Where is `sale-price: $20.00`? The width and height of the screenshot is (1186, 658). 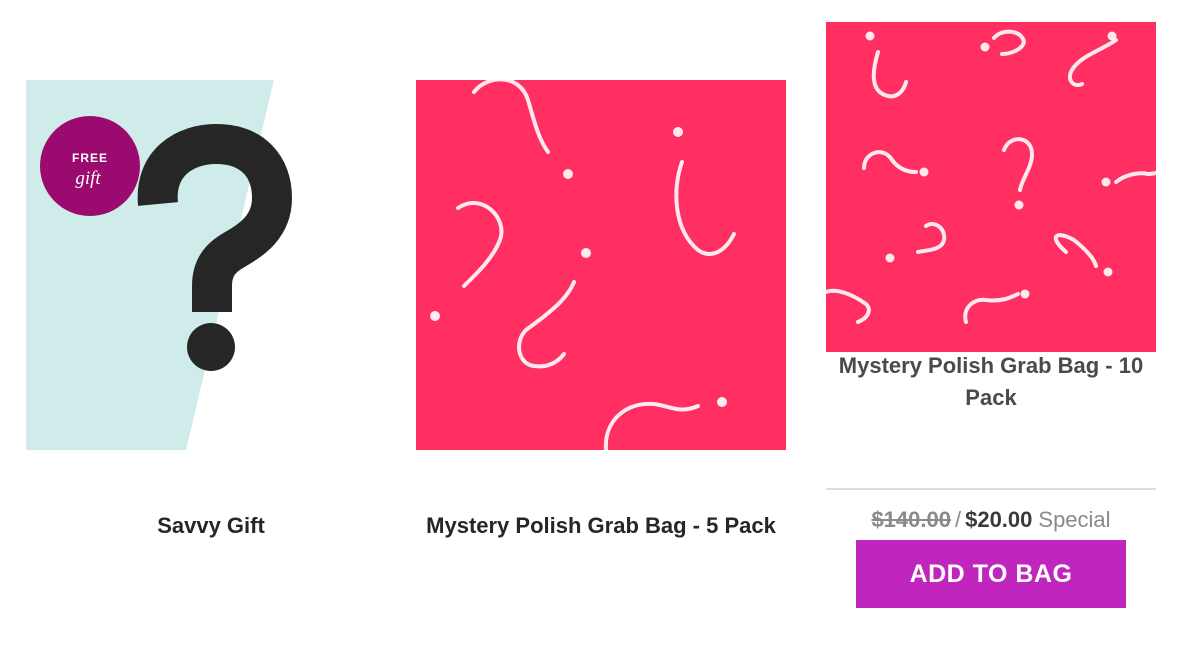 sale-price: $20.00 is located at coordinates (999, 519).